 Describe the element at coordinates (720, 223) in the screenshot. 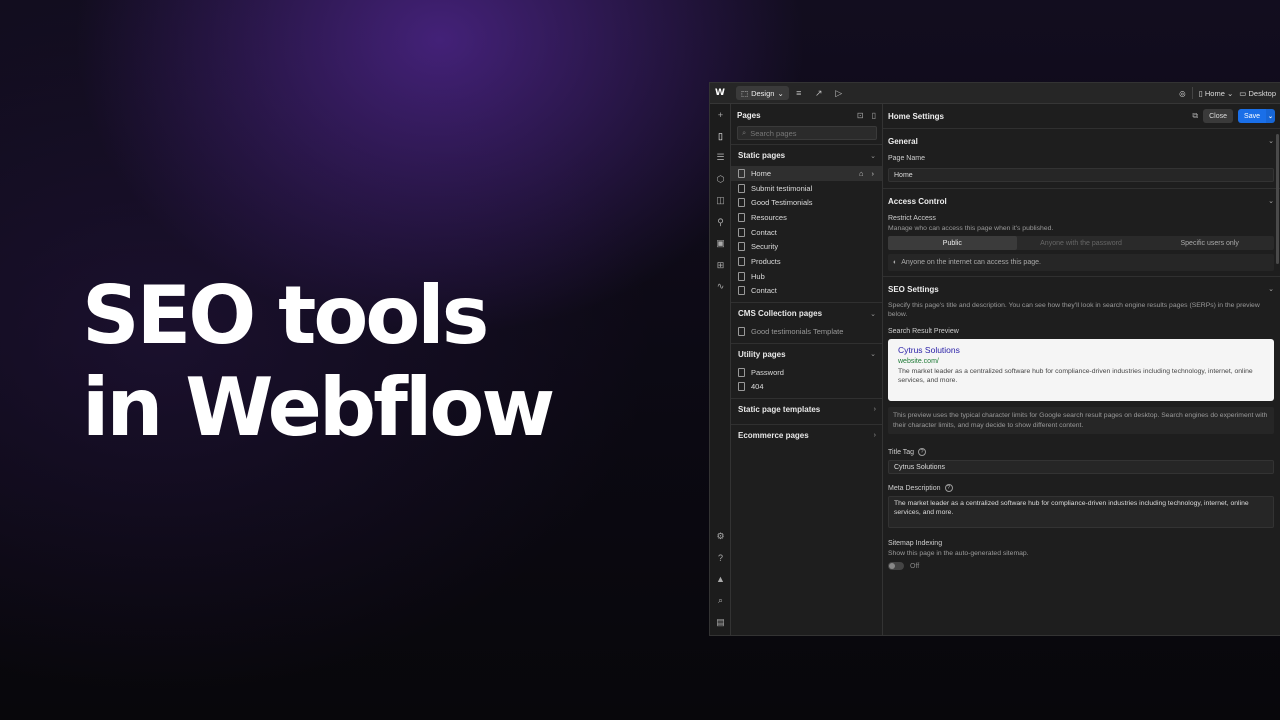

I see `styles-icon: ⚲` at that location.